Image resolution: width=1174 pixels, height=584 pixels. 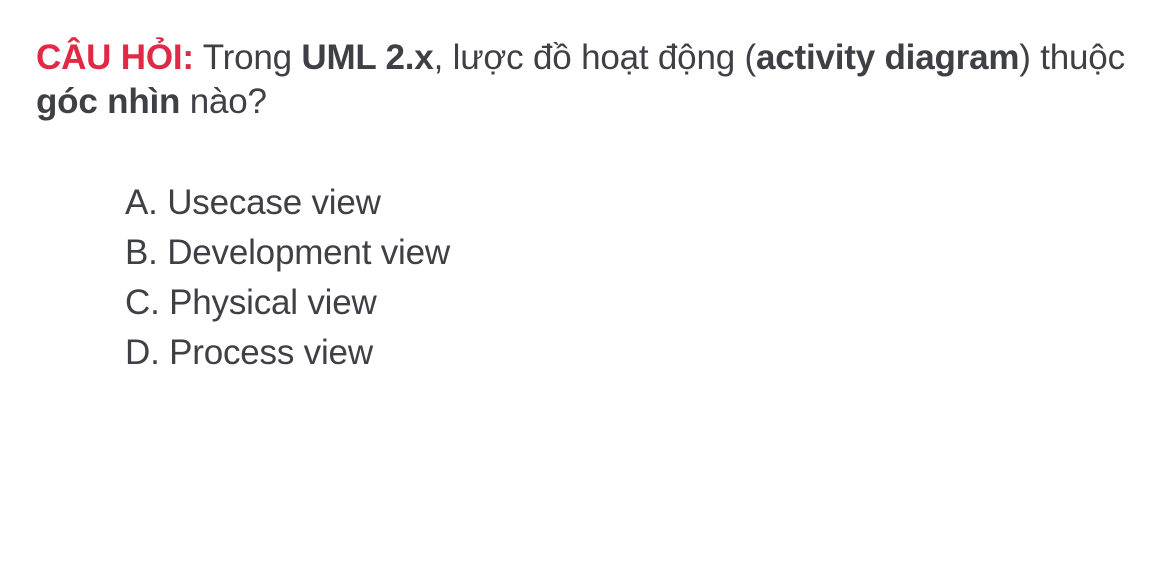 I want to click on answer-option-c: C. Physical view, so click(x=287, y=303).